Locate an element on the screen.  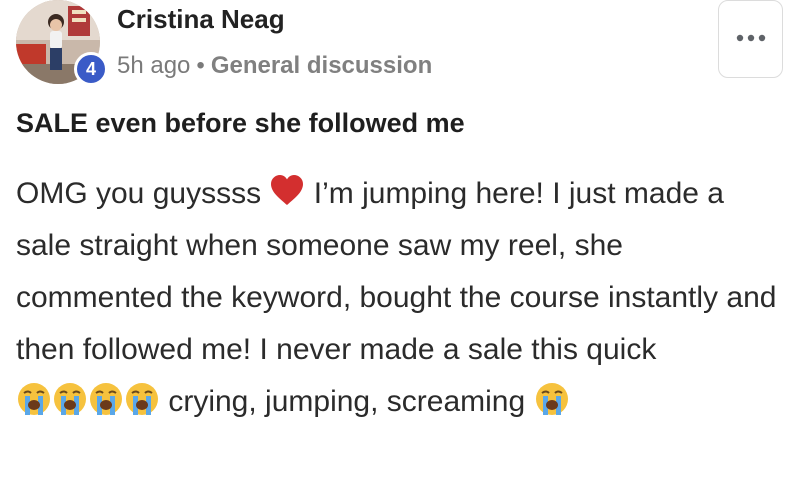
post-body-text-1: OMG you guyssss is located at coordinates (139, 193).